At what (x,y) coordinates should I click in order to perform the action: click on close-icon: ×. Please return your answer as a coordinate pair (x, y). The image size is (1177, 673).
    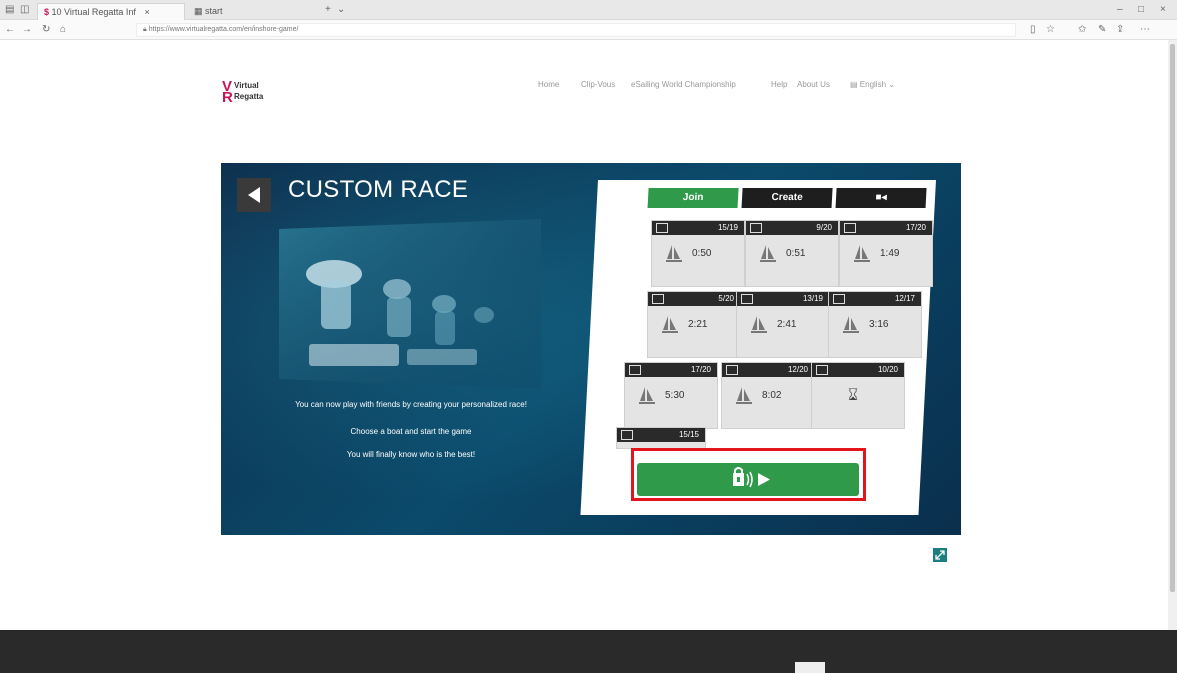
    Looking at the image, I should click on (1163, 10).